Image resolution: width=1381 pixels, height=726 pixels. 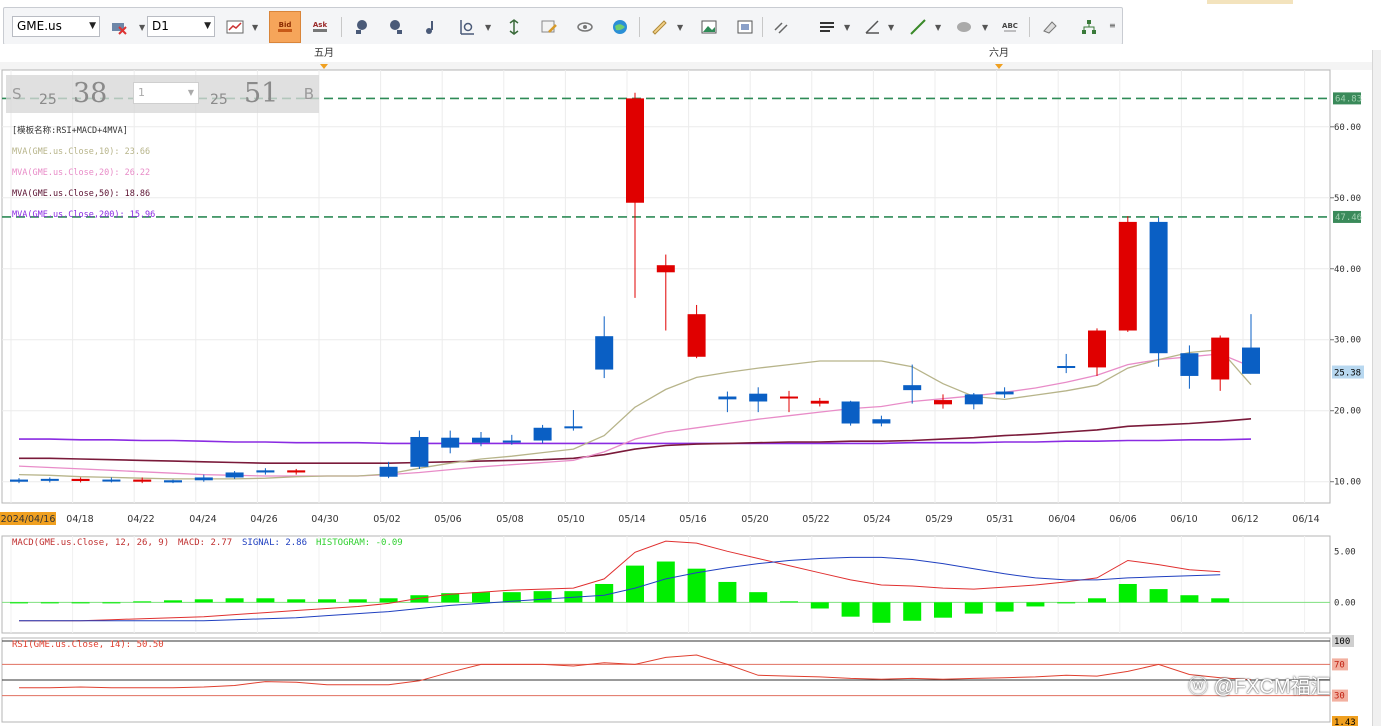 I want to click on sell-price-big: 38, so click(x=90, y=93).